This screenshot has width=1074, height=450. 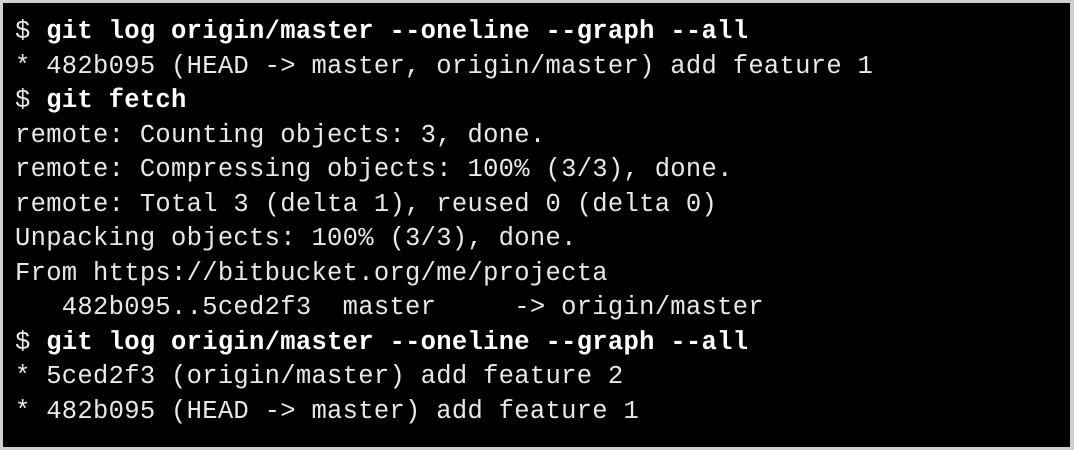 I want to click on command-text: git fetch, so click(x=116, y=100).